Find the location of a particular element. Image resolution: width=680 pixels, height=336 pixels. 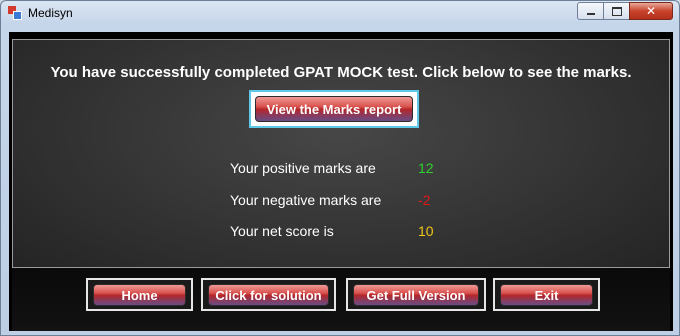

home-button-frame: Home is located at coordinates (139, 294).